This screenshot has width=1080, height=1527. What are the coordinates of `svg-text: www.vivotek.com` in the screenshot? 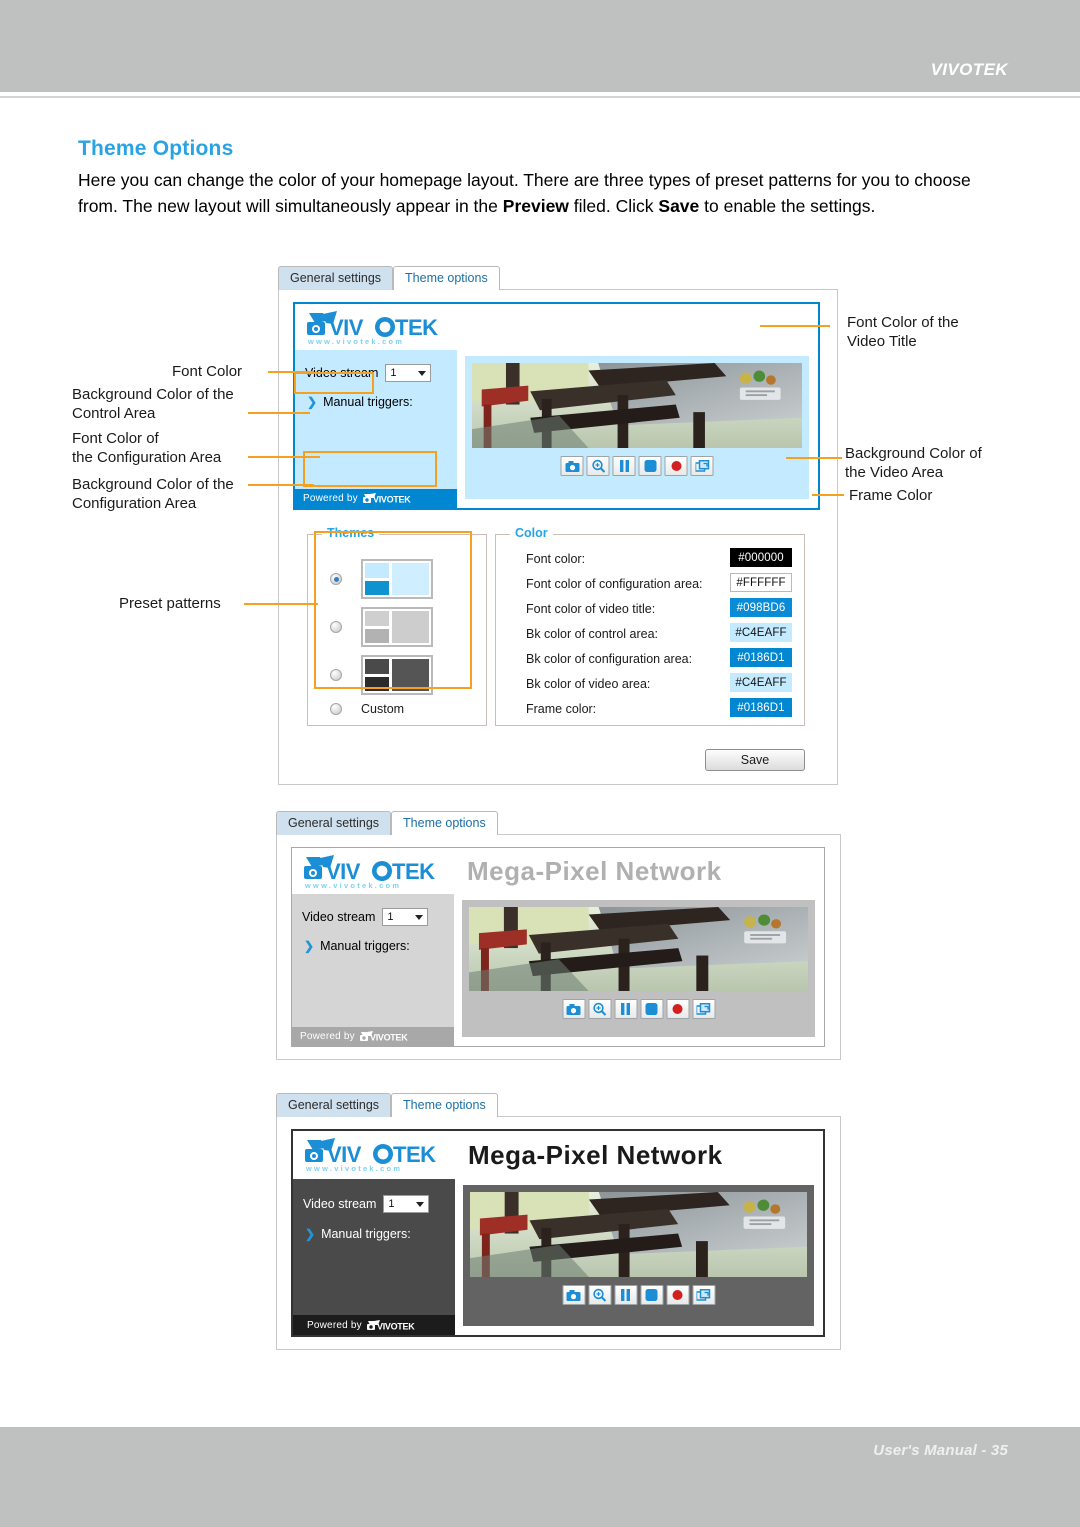 It's located at (353, 1168).